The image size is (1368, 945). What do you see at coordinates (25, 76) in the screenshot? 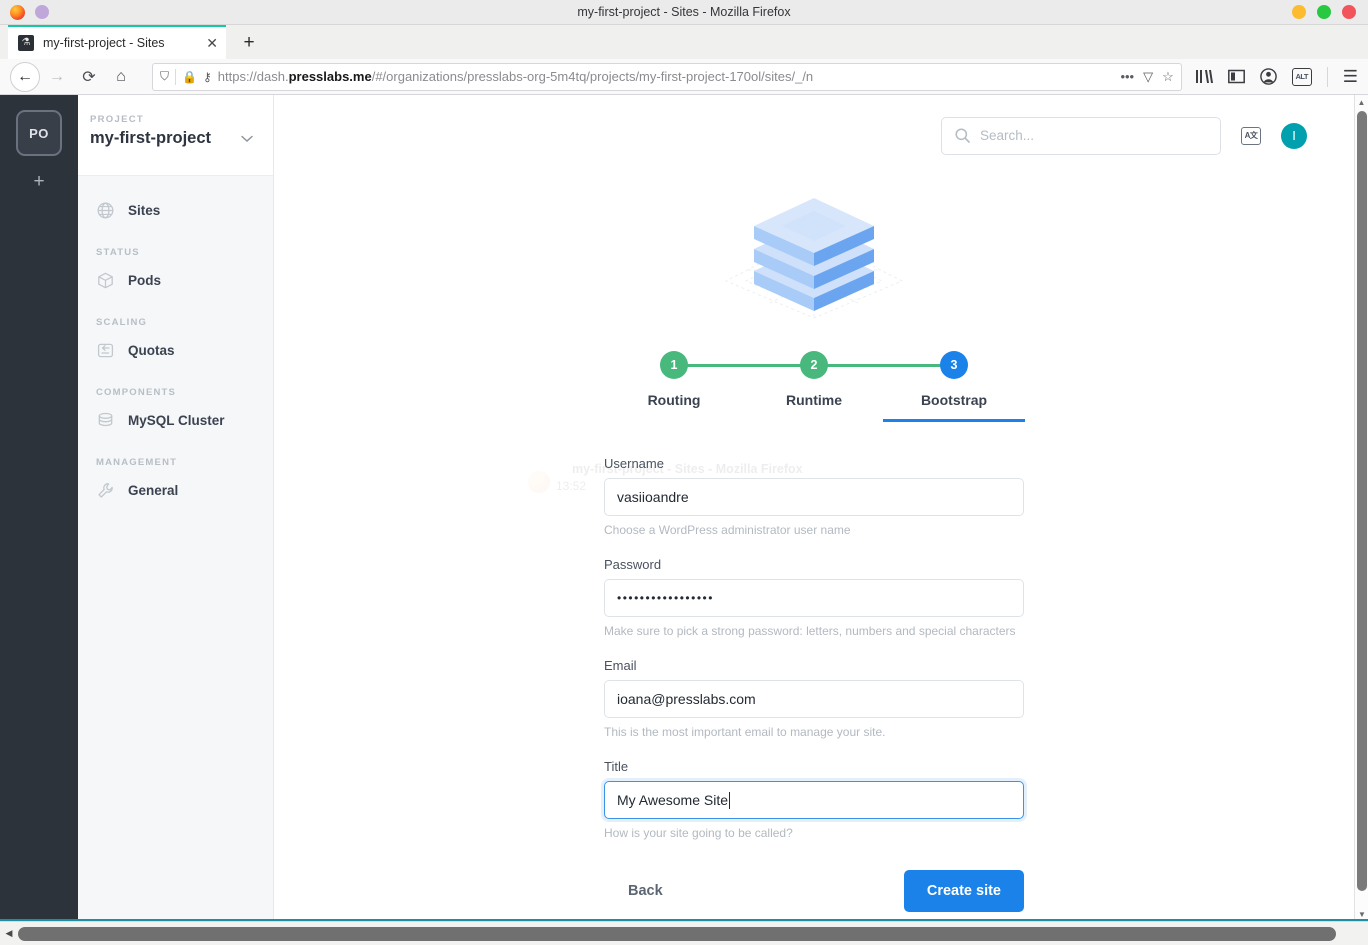
I see `back-button: ←` at bounding box center [25, 76].